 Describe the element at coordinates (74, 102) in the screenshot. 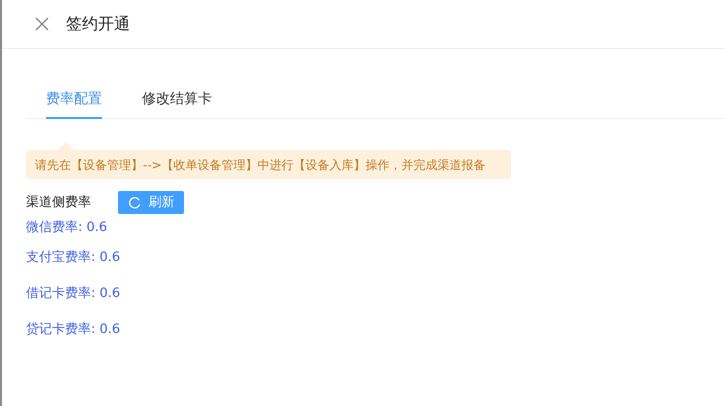

I see `tab: 费率配置` at that location.